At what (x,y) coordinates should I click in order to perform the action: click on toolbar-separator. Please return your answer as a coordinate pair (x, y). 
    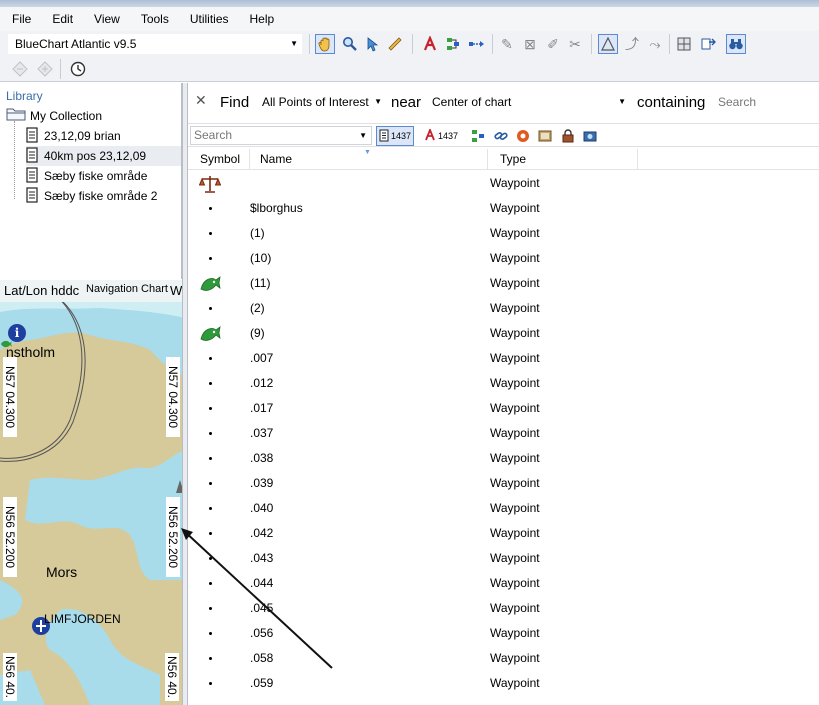
    Looking at the image, I should click on (60, 69).